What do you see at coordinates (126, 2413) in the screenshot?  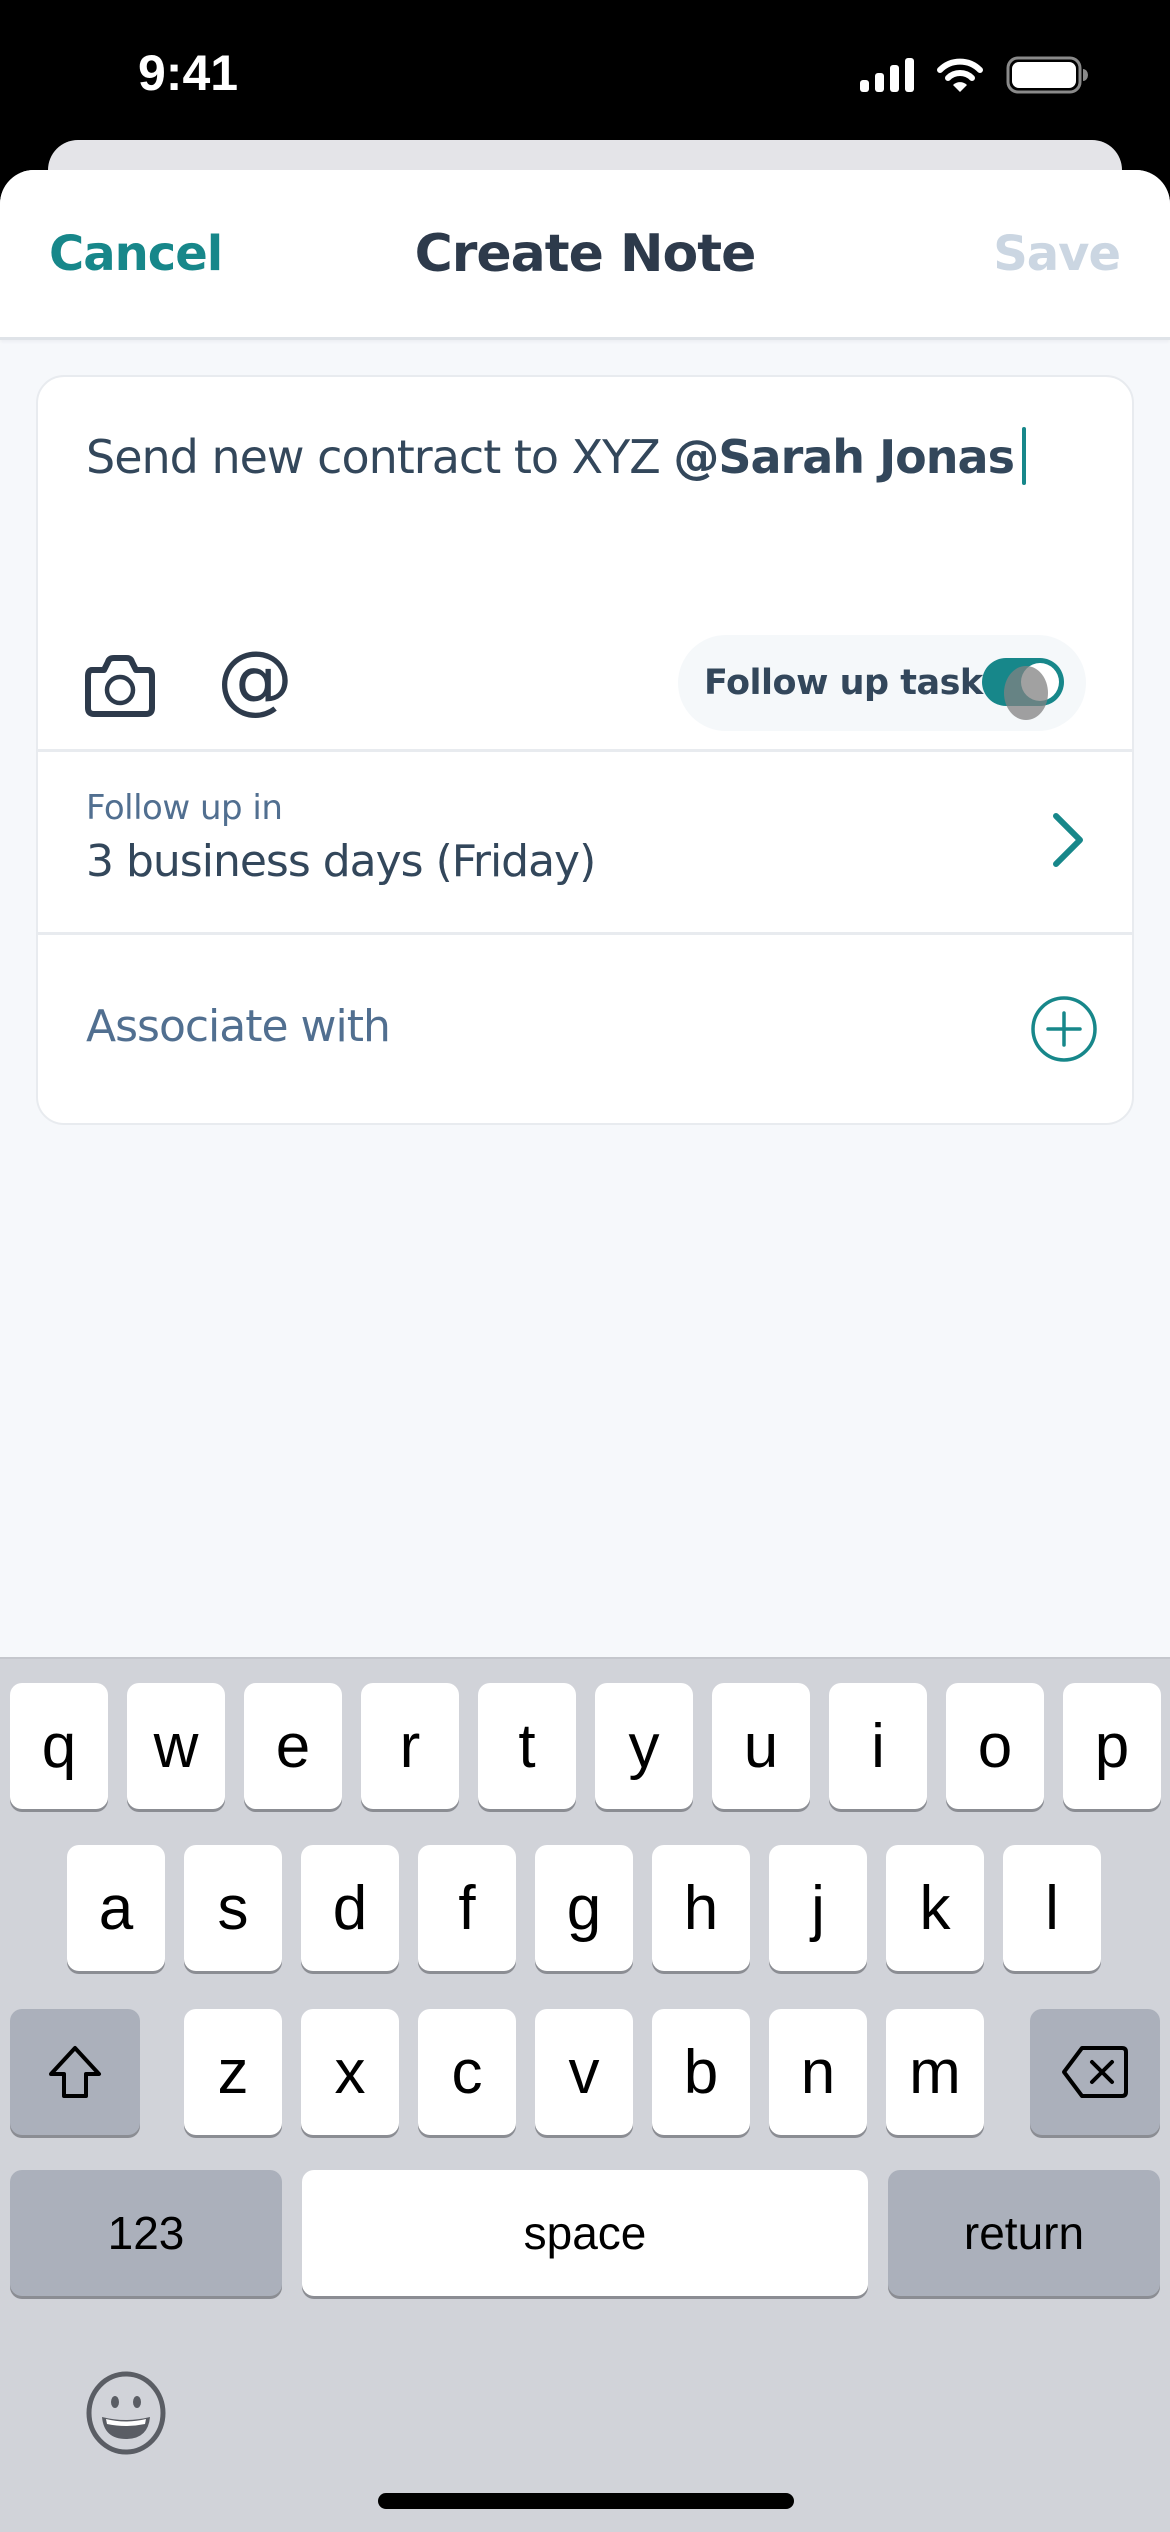 I see `emoji-icon` at bounding box center [126, 2413].